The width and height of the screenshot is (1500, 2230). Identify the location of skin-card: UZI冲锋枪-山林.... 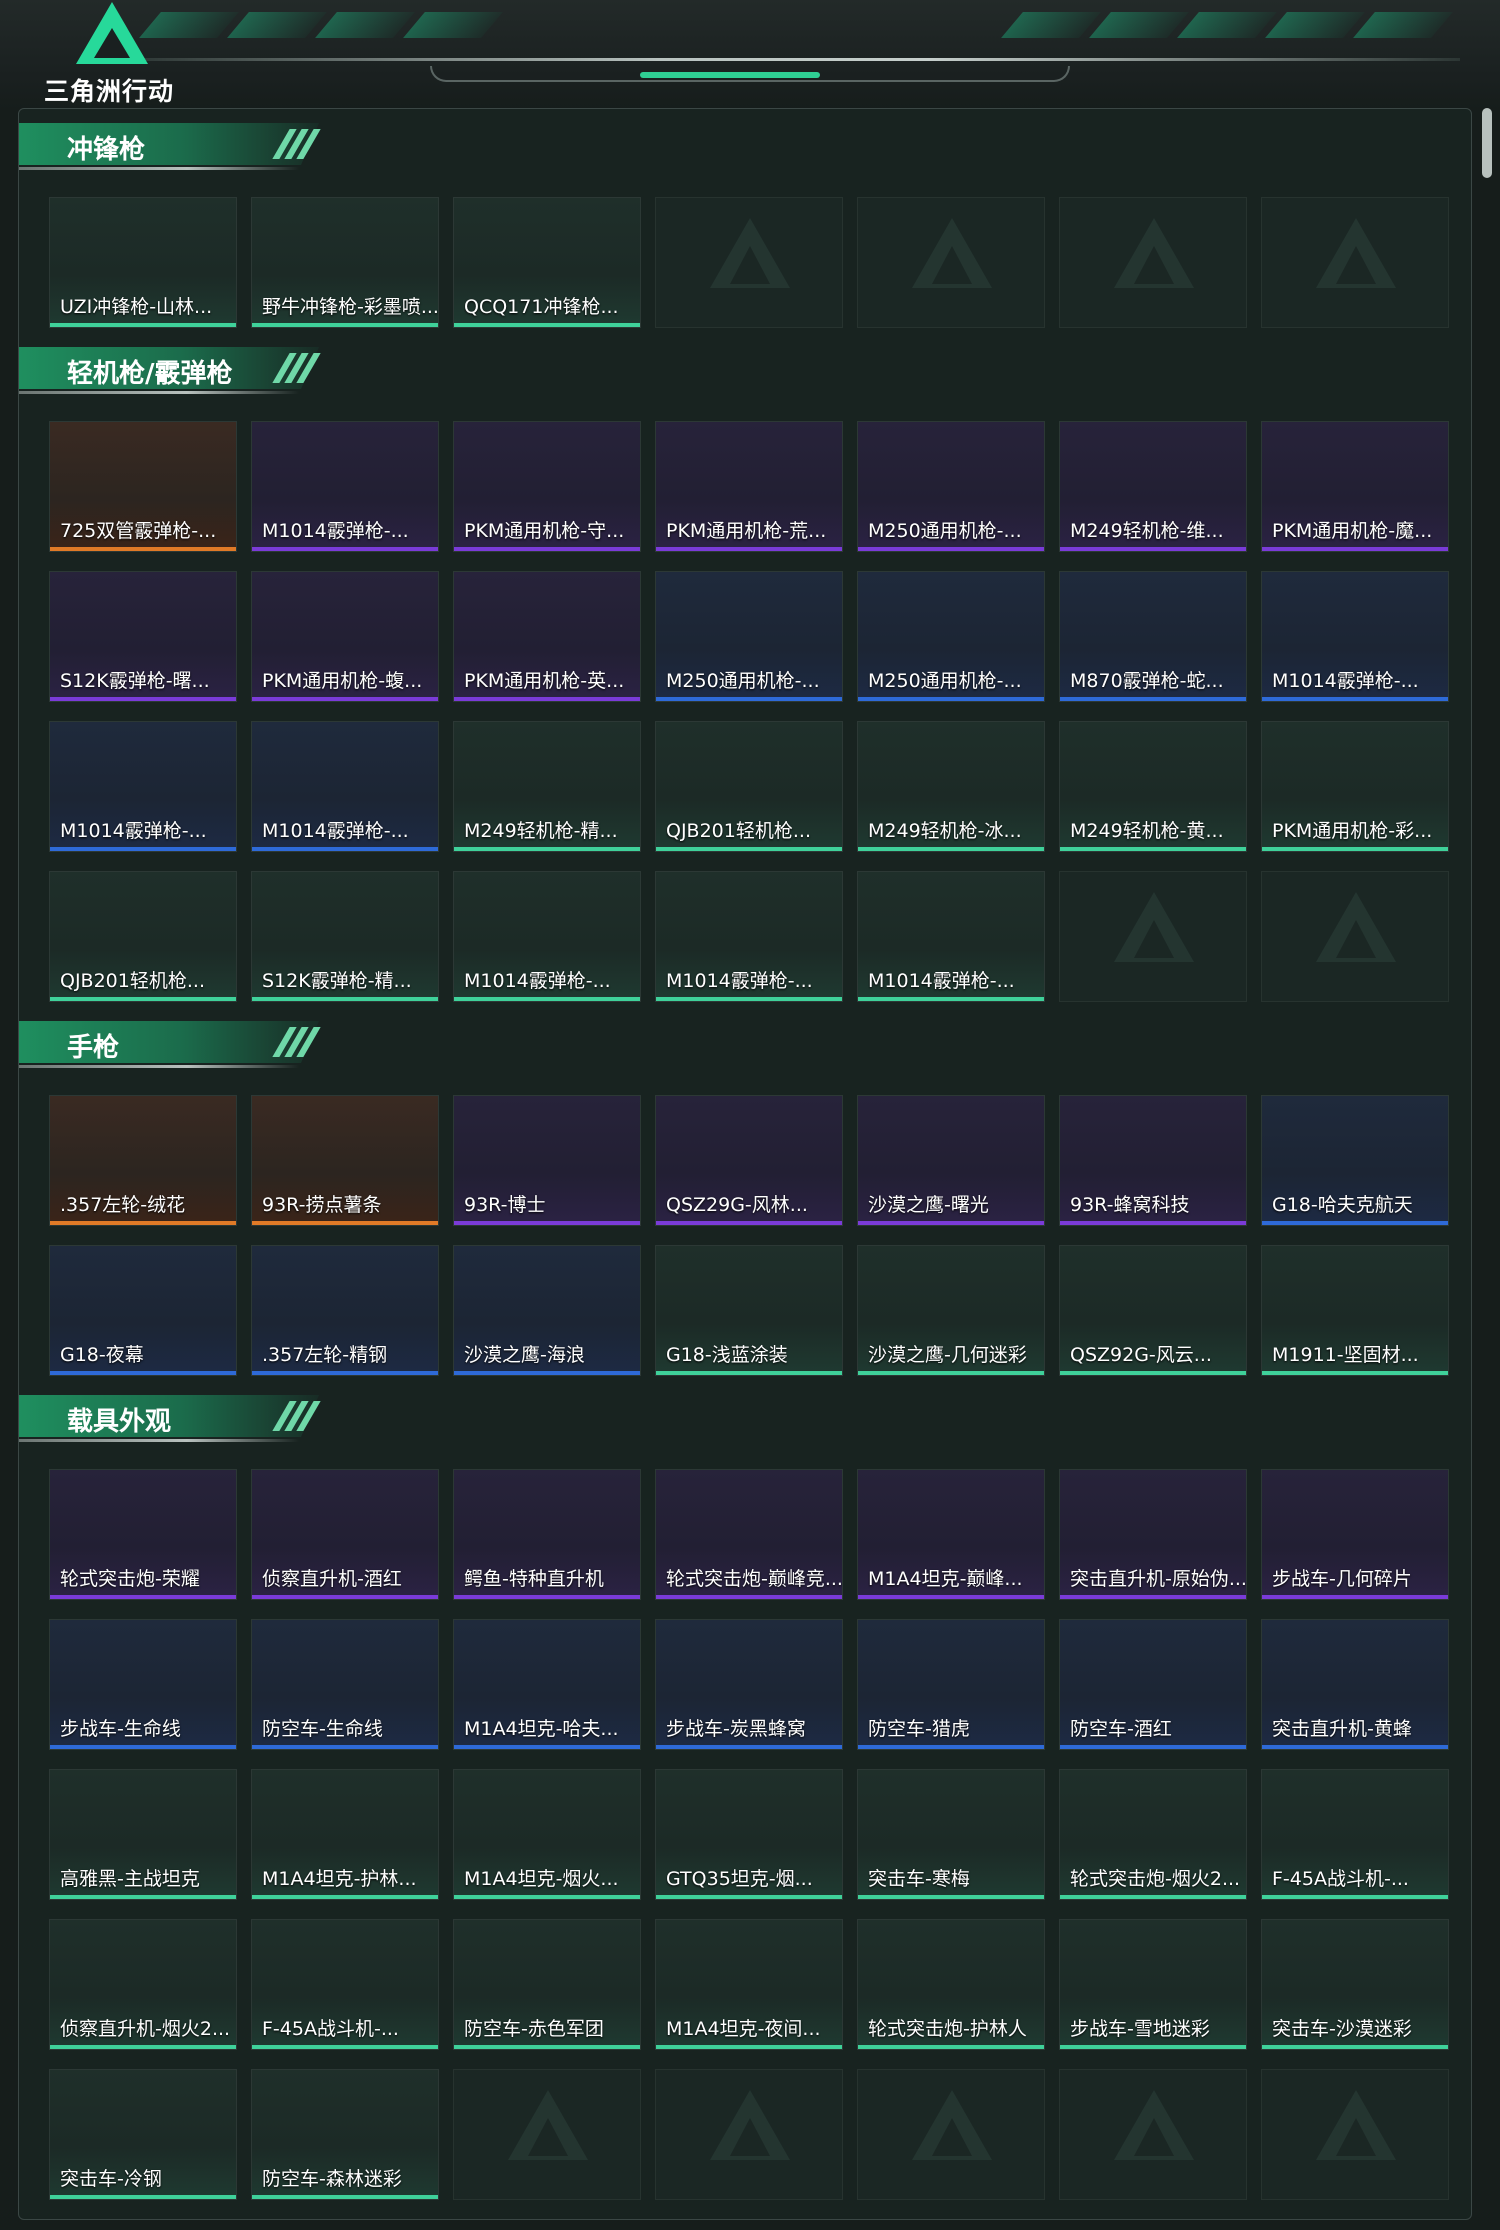
(143, 262).